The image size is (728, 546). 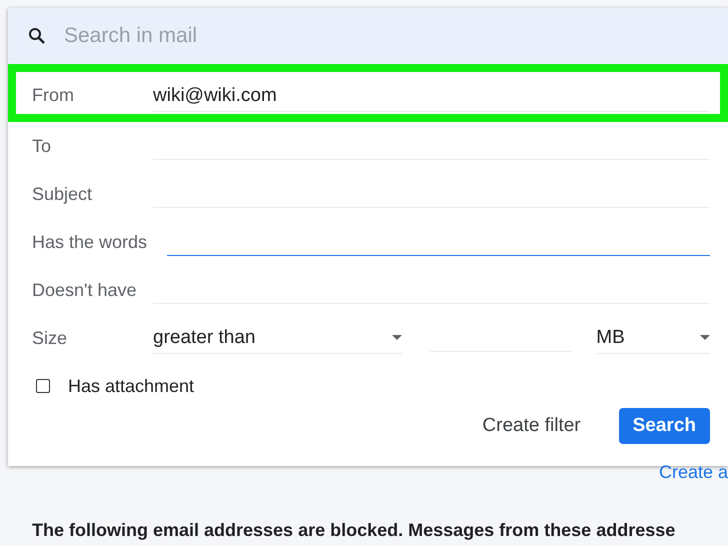 I want to click on field-label: Subject, so click(x=63, y=194).